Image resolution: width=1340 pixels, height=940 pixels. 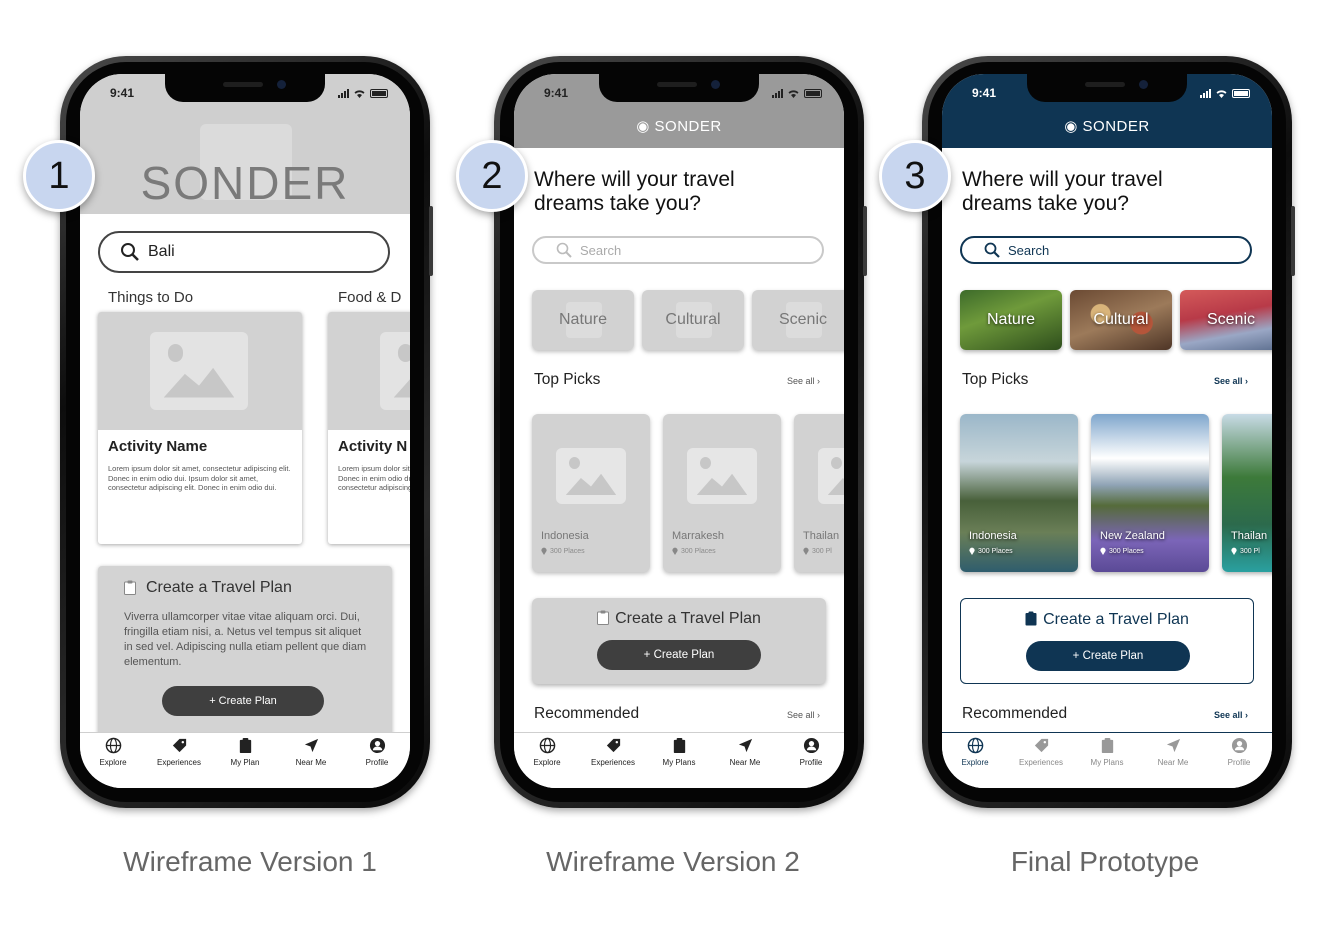 What do you see at coordinates (1107, 620) in the screenshot?
I see `plan-title: Create a Travel Plan` at bounding box center [1107, 620].